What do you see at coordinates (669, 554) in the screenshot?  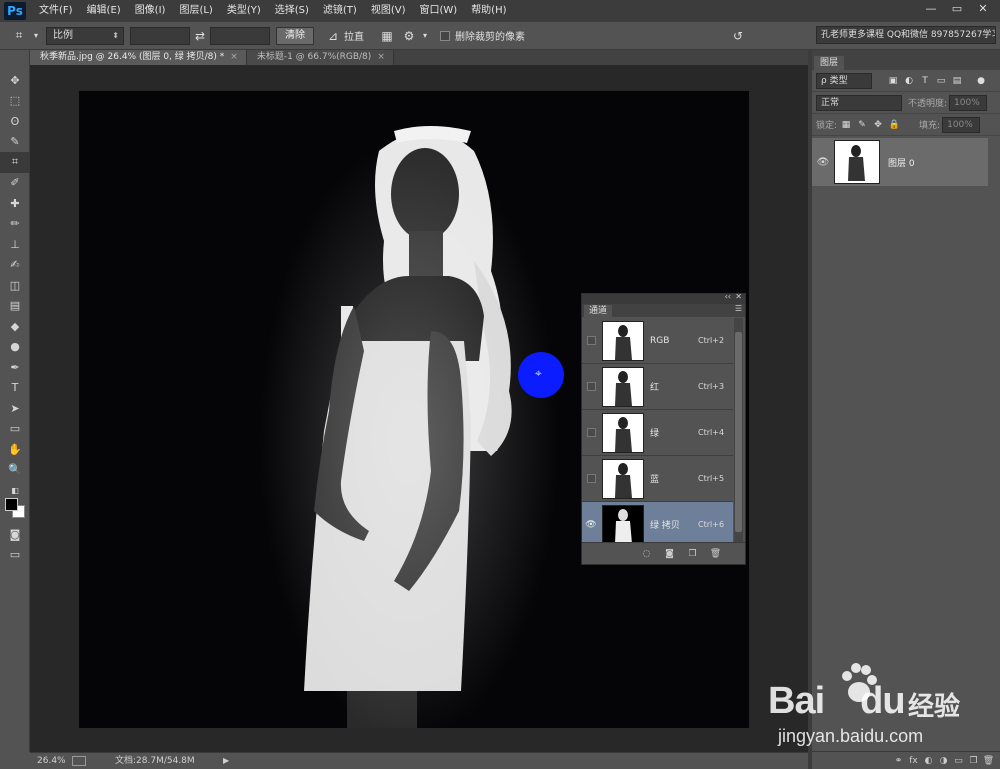 I see `save-selection-icon: ◙` at bounding box center [669, 554].